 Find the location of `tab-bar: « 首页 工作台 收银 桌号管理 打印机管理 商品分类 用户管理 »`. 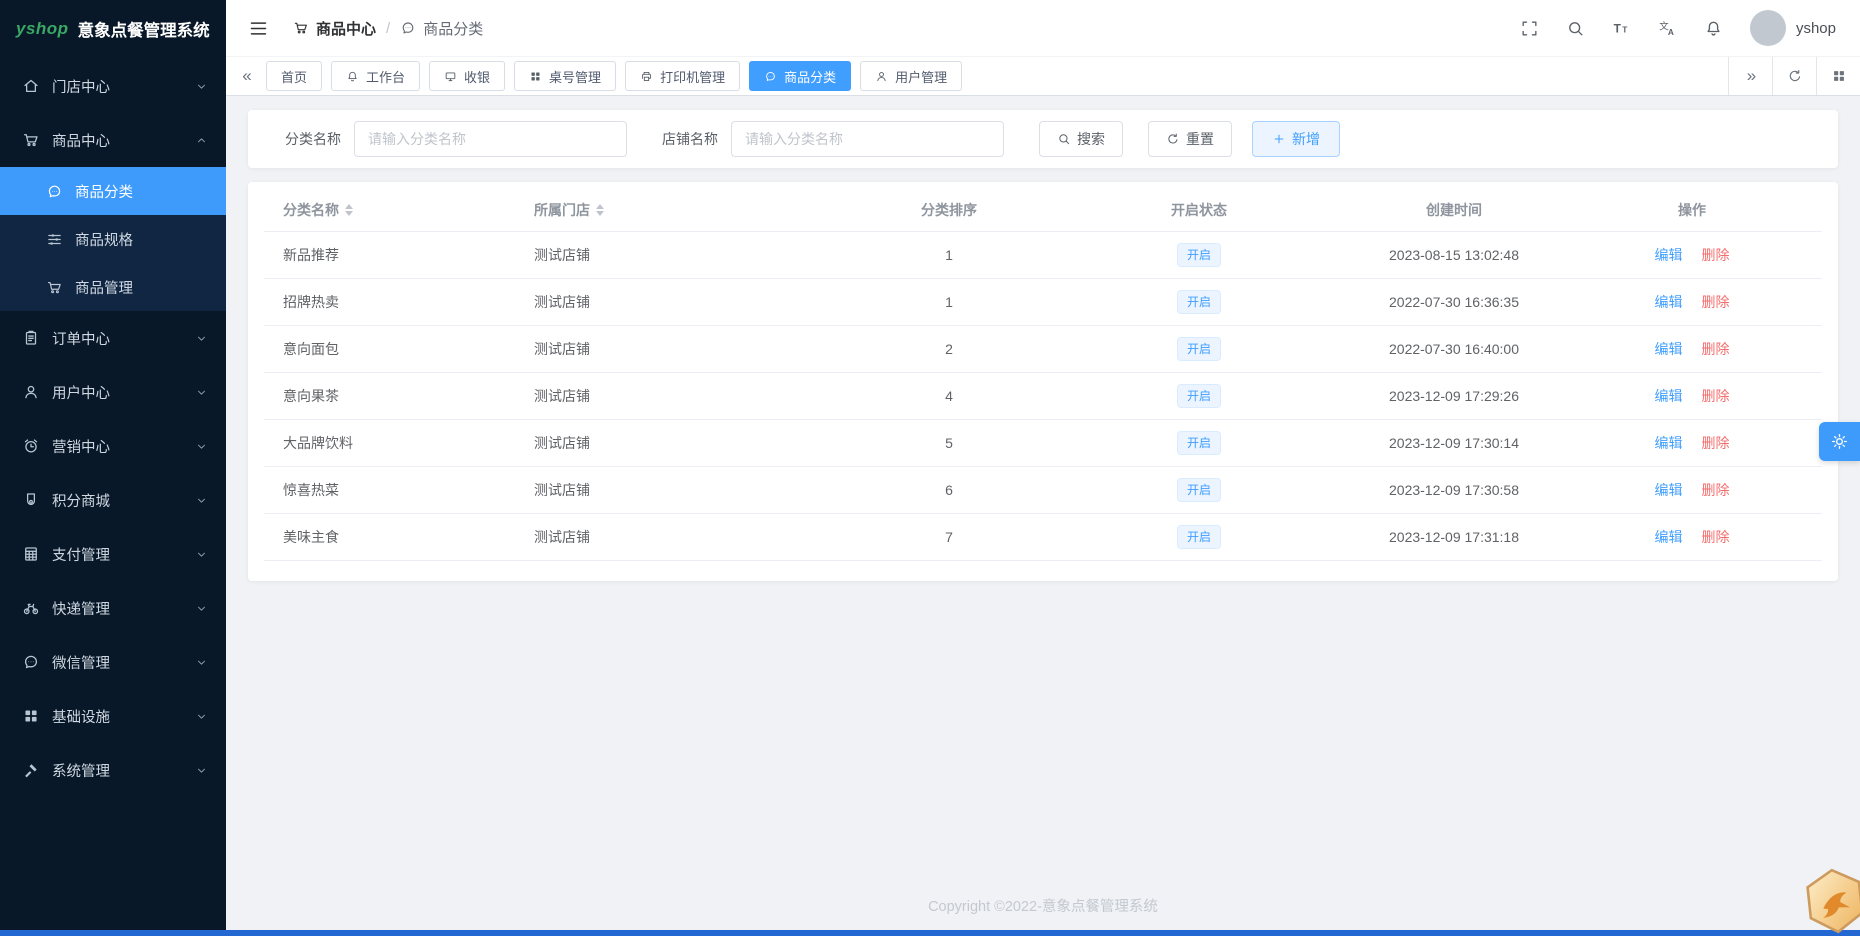

tab-bar: « 首页 工作台 收银 桌号管理 打印机管理 商品分类 用户管理 » is located at coordinates (1043, 76).